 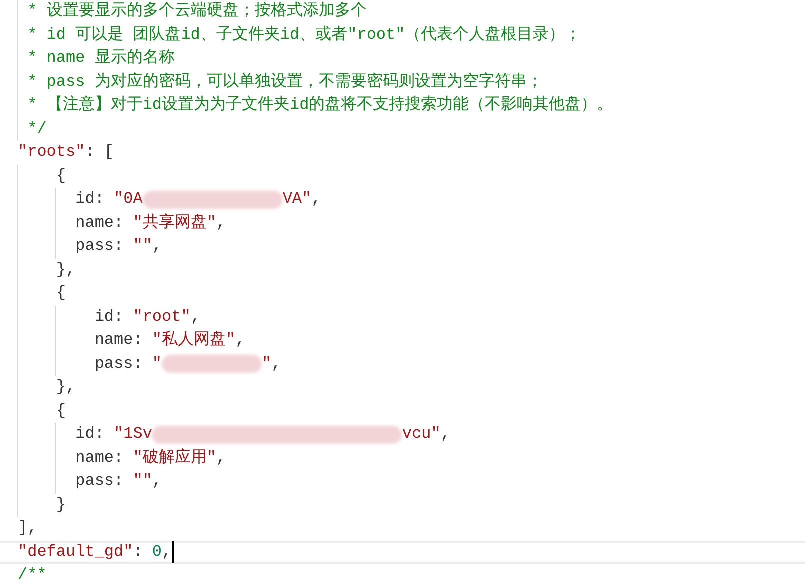 What do you see at coordinates (162, 317) in the screenshot?
I see `string-literal: "root"` at bounding box center [162, 317].